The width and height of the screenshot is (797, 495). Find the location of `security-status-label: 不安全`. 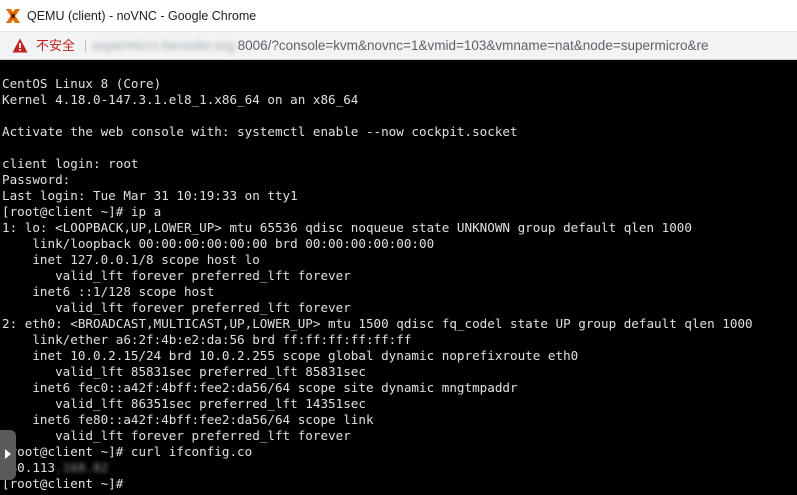

security-status-label: 不安全 is located at coordinates (55, 46).